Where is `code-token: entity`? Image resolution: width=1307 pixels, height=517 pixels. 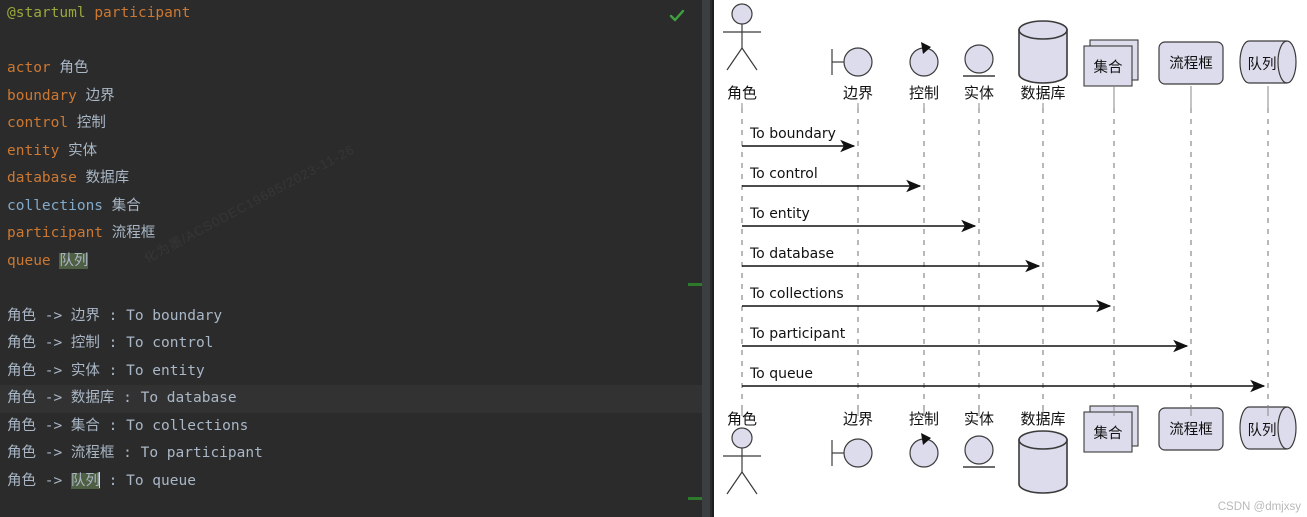 code-token: entity is located at coordinates (33, 150).